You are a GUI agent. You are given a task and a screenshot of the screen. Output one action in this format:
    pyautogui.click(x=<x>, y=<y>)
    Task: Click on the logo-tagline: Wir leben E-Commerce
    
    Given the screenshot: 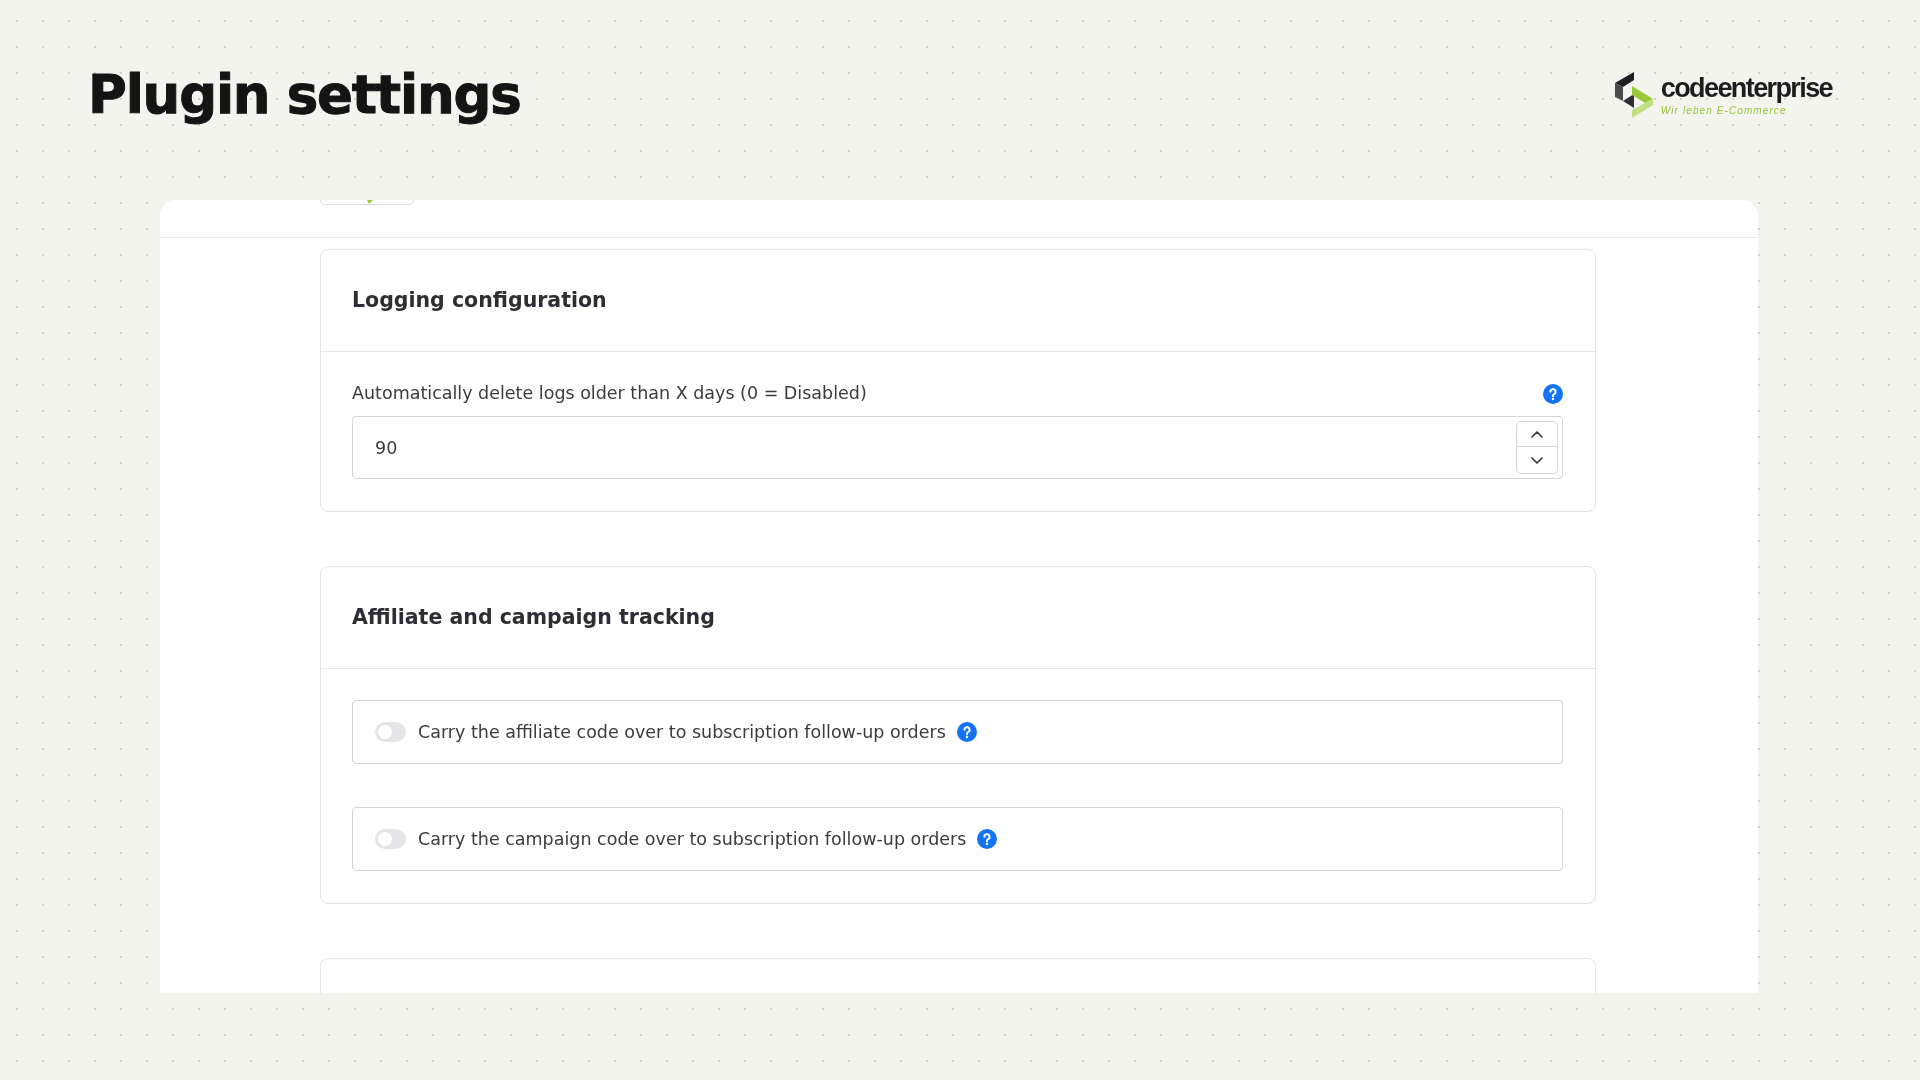 What is the action you would take?
    pyautogui.click(x=1724, y=110)
    